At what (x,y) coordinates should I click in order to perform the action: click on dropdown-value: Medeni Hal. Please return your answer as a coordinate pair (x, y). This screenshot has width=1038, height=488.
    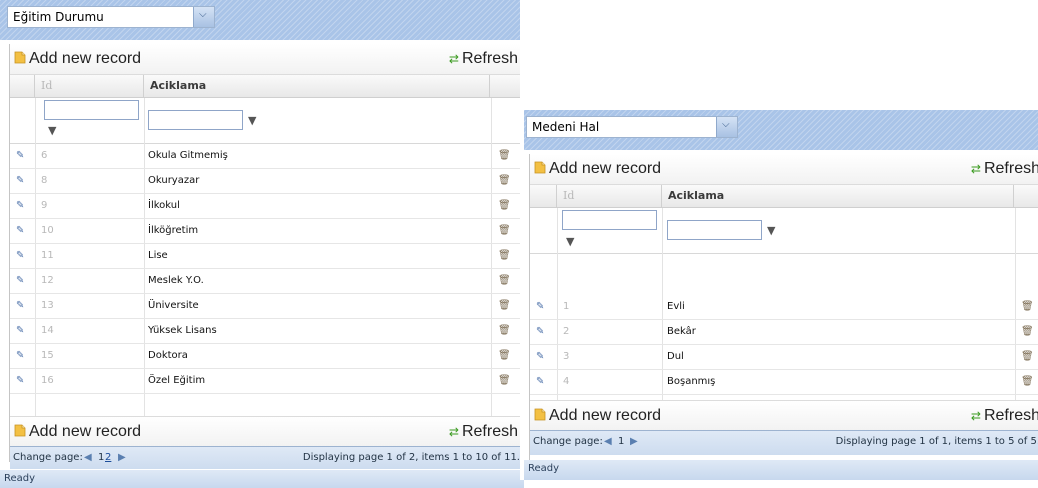
    Looking at the image, I should click on (566, 127).